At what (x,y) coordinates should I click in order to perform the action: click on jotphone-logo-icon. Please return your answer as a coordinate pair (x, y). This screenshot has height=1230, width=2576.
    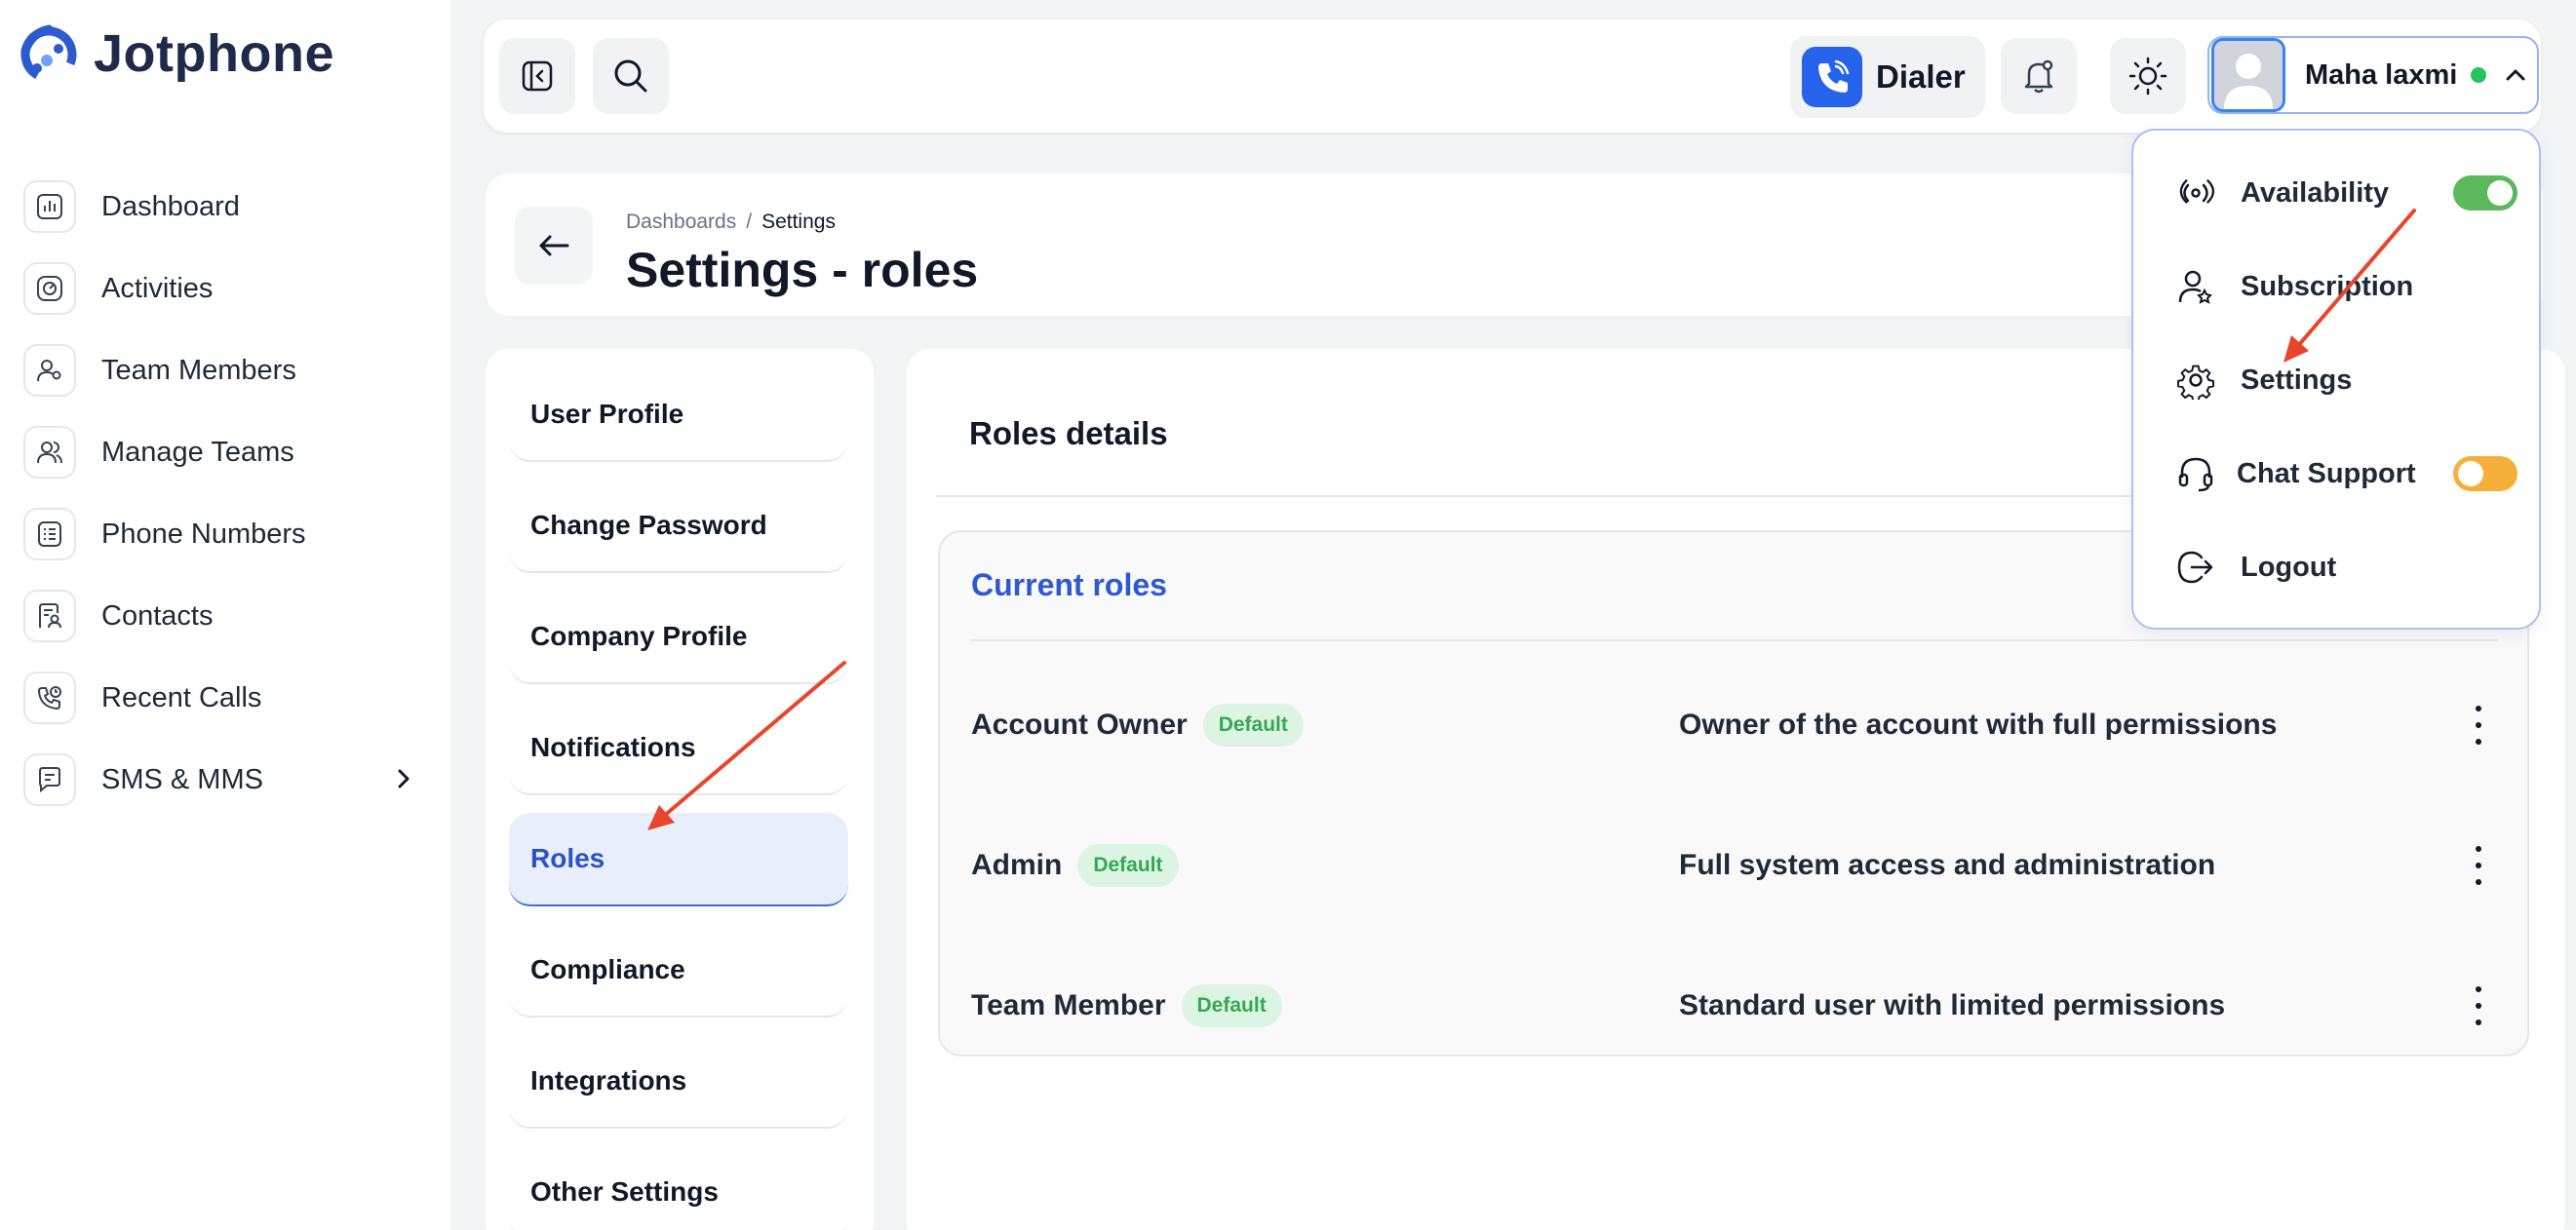
    Looking at the image, I should click on (48, 54).